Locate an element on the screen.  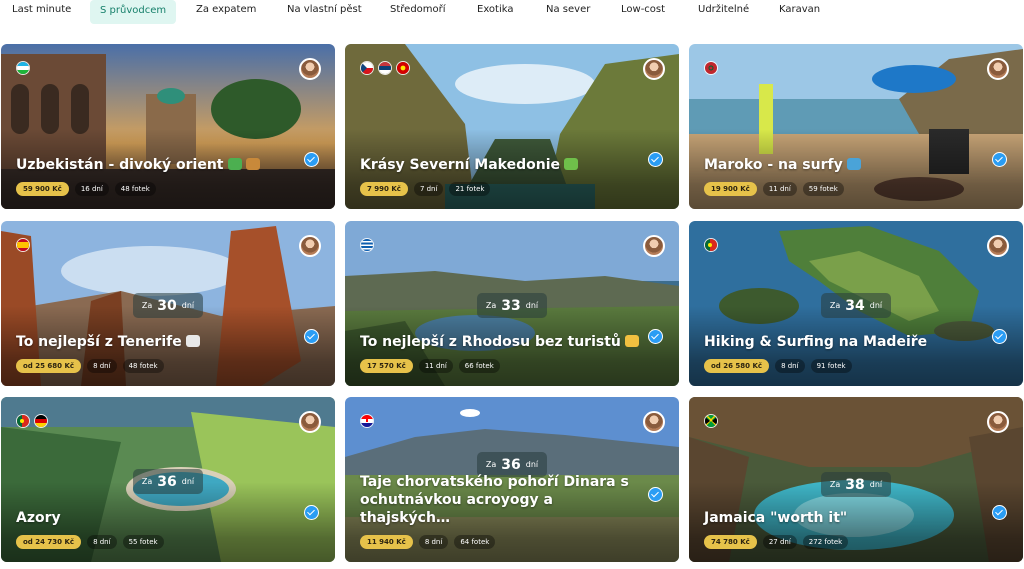
uzbekistan-flag-icon is located at coordinates (23, 68).